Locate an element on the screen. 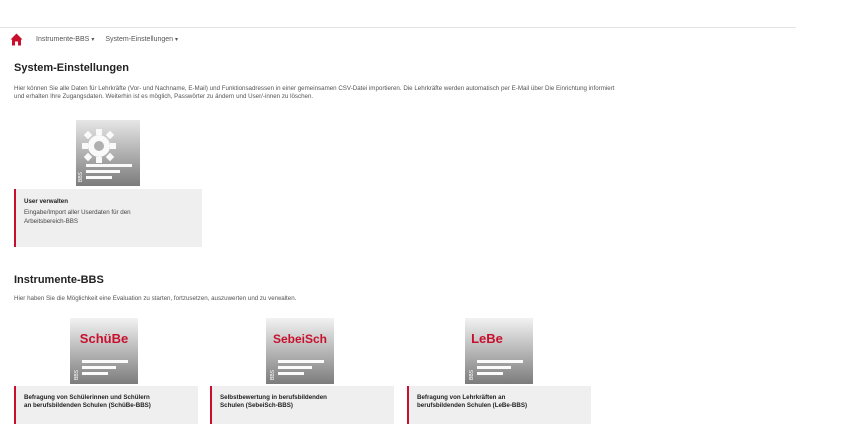  user-admin-title: User verwalten is located at coordinates (46, 201).